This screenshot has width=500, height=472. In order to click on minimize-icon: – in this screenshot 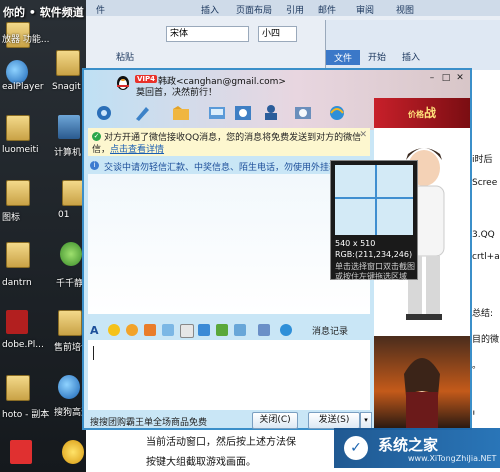, I will do `click(432, 78)`.